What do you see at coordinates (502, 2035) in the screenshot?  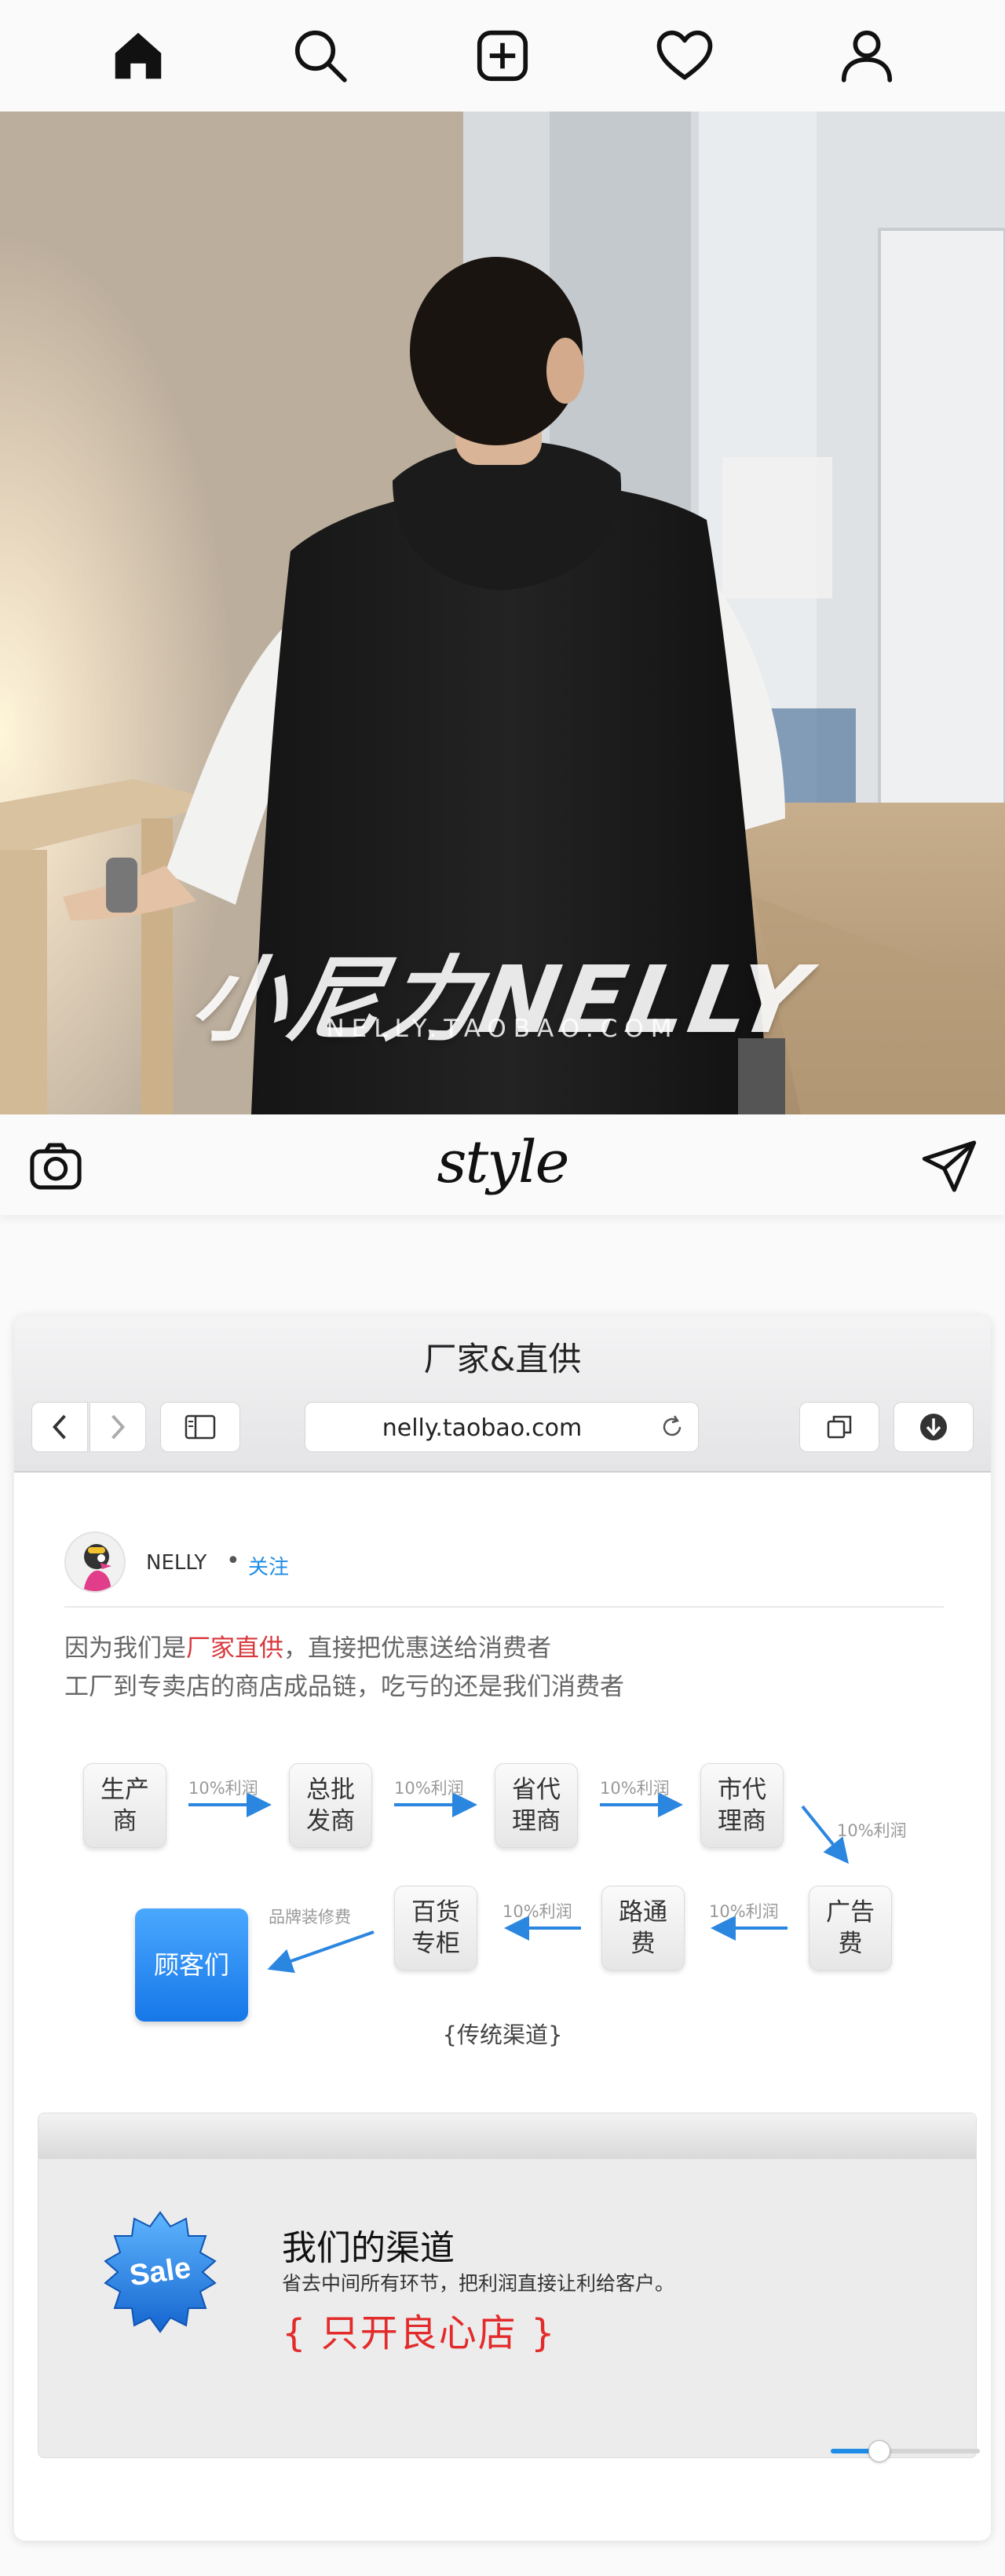 I see `diagram-caption: {传统渠道}` at bounding box center [502, 2035].